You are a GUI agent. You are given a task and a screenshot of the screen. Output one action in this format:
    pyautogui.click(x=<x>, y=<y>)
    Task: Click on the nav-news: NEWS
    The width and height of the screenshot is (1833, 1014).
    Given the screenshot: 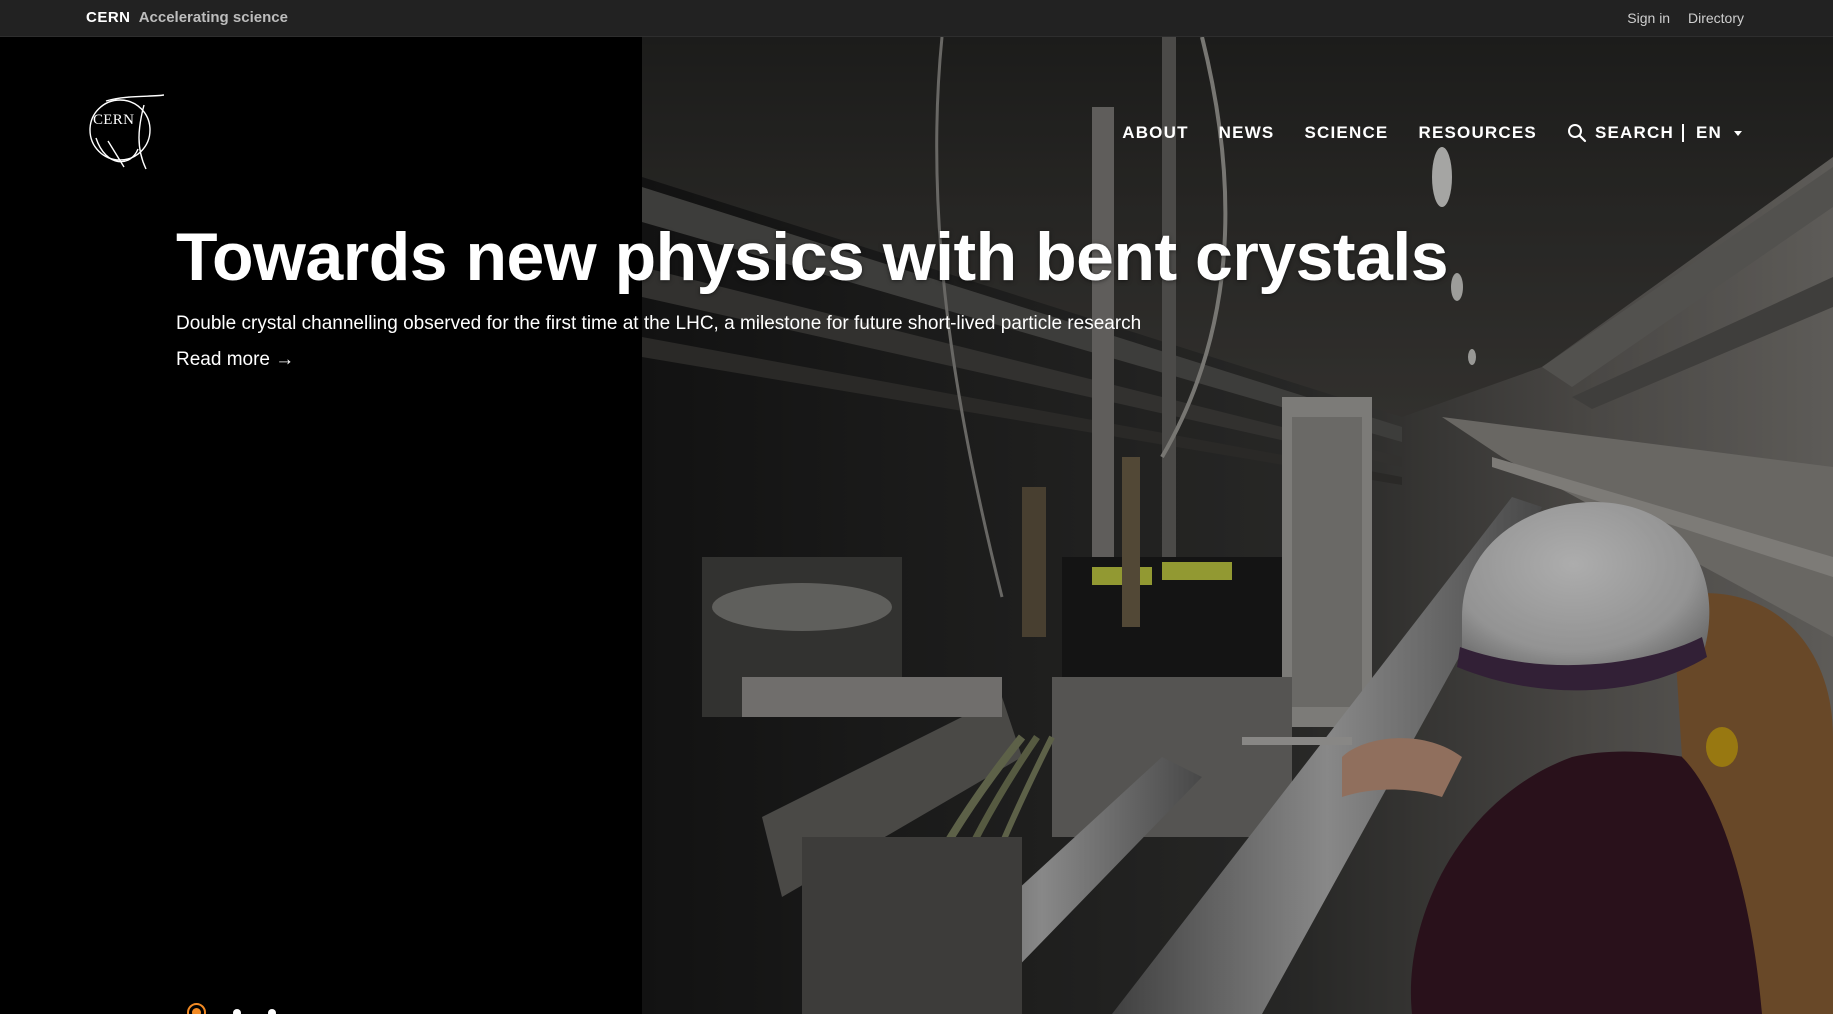 What is the action you would take?
    pyautogui.click(x=1247, y=133)
    